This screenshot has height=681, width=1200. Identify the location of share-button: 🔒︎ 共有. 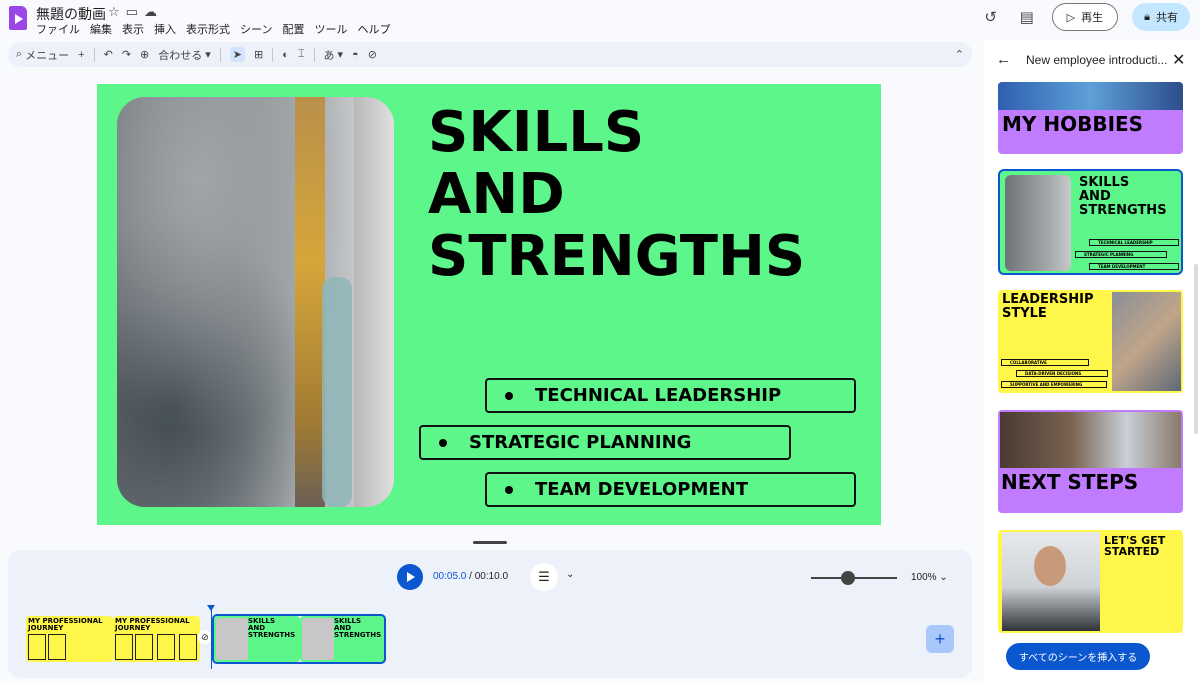
(1161, 17).